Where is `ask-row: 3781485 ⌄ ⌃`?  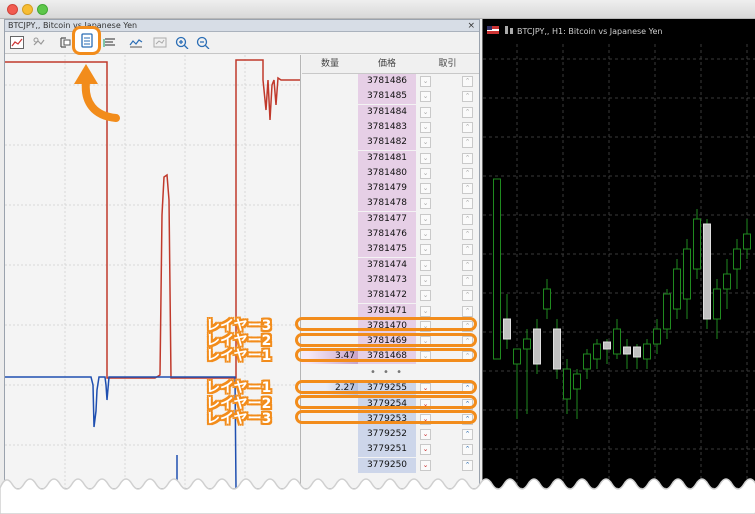
ask-row: 3781485 ⌄ ⌃ is located at coordinates (390, 97).